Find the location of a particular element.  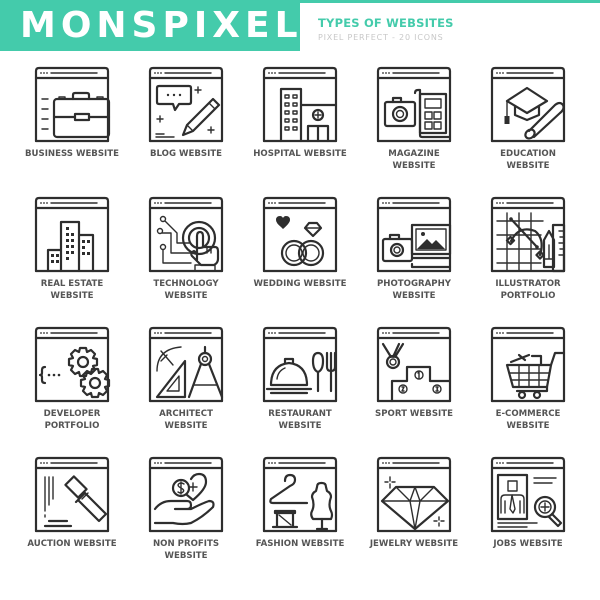

vector-pencil-icon is located at coordinates (528, 234).